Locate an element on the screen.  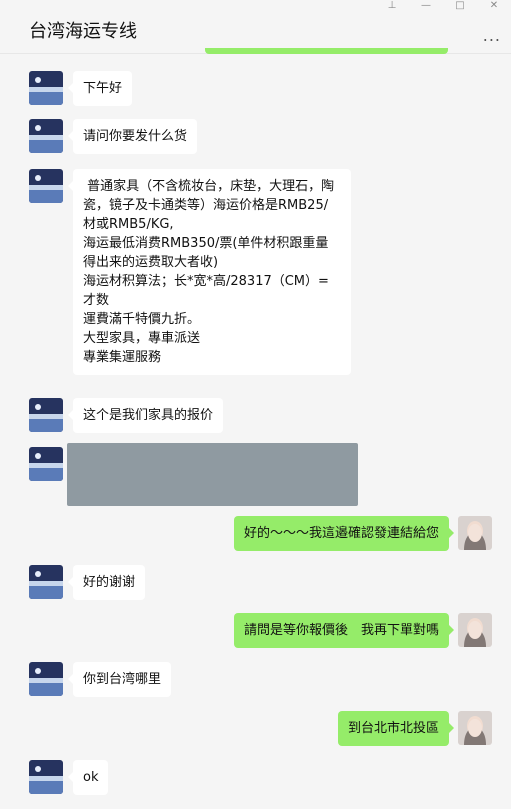
message-bubble-outgoing: 請問是等你報價後 我再下單對嗎 is located at coordinates (344, 630).